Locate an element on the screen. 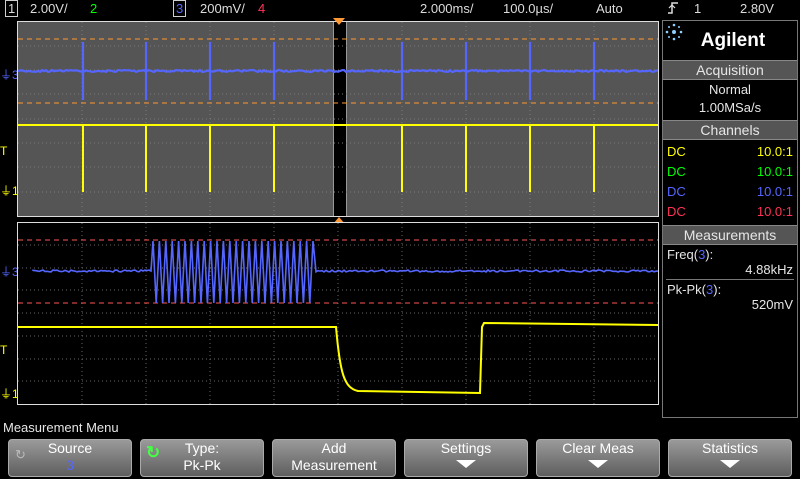  measurement-freq: Freq(3): 4.88kHz is located at coordinates (730, 262).